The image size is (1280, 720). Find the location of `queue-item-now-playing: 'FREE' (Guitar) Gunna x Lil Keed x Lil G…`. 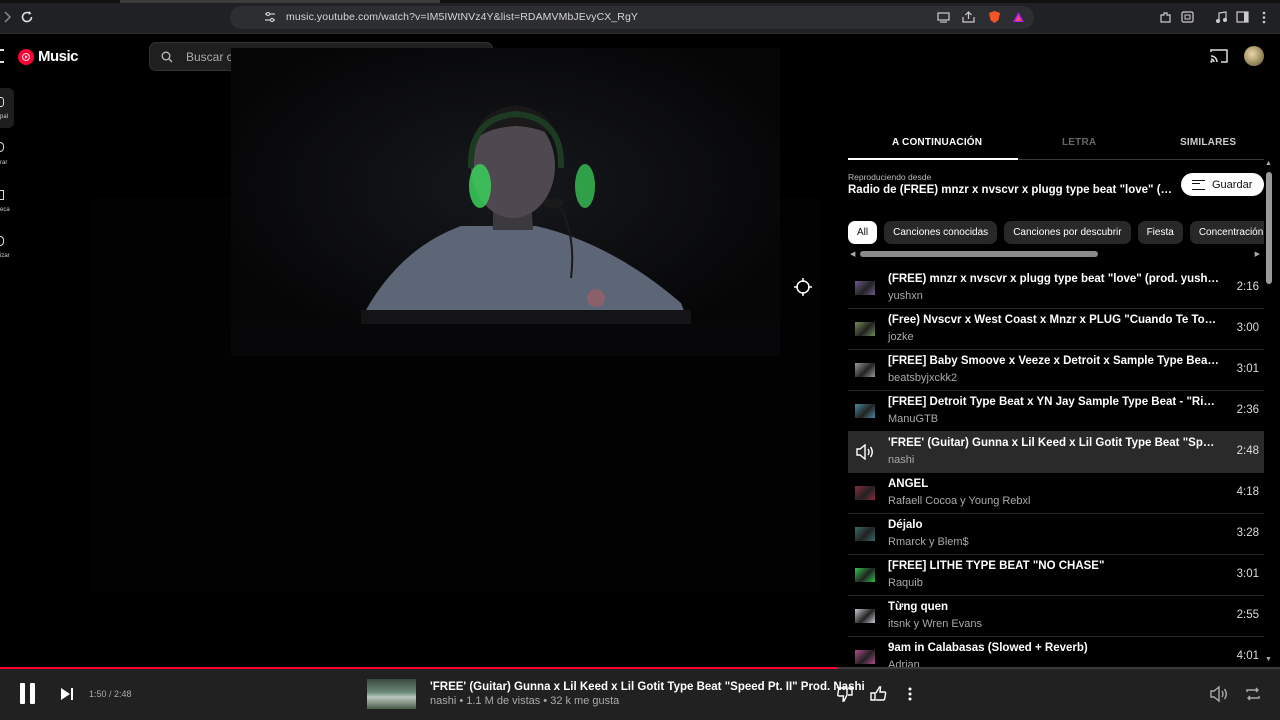

queue-item-now-playing: 'FREE' (Guitar) Gunna x Lil Keed x Lil G… is located at coordinates (1056, 452).